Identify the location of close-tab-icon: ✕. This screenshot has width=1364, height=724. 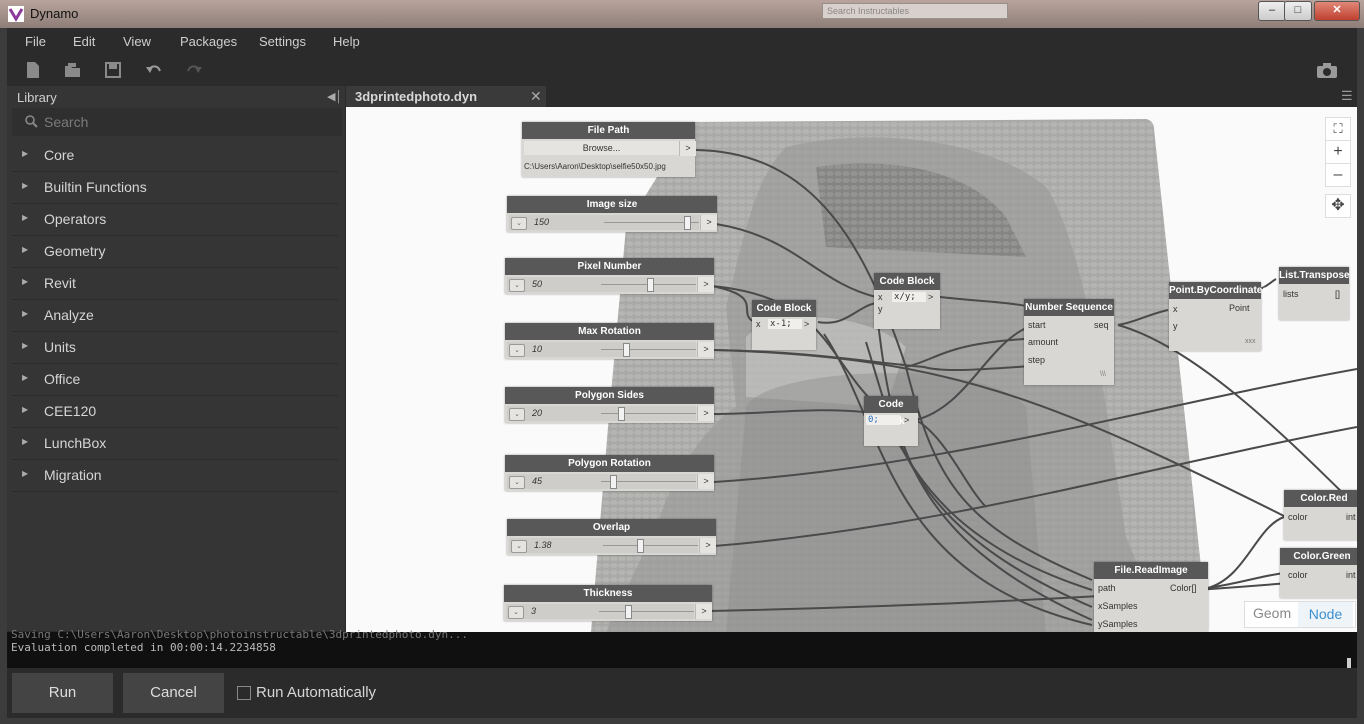
(536, 96).